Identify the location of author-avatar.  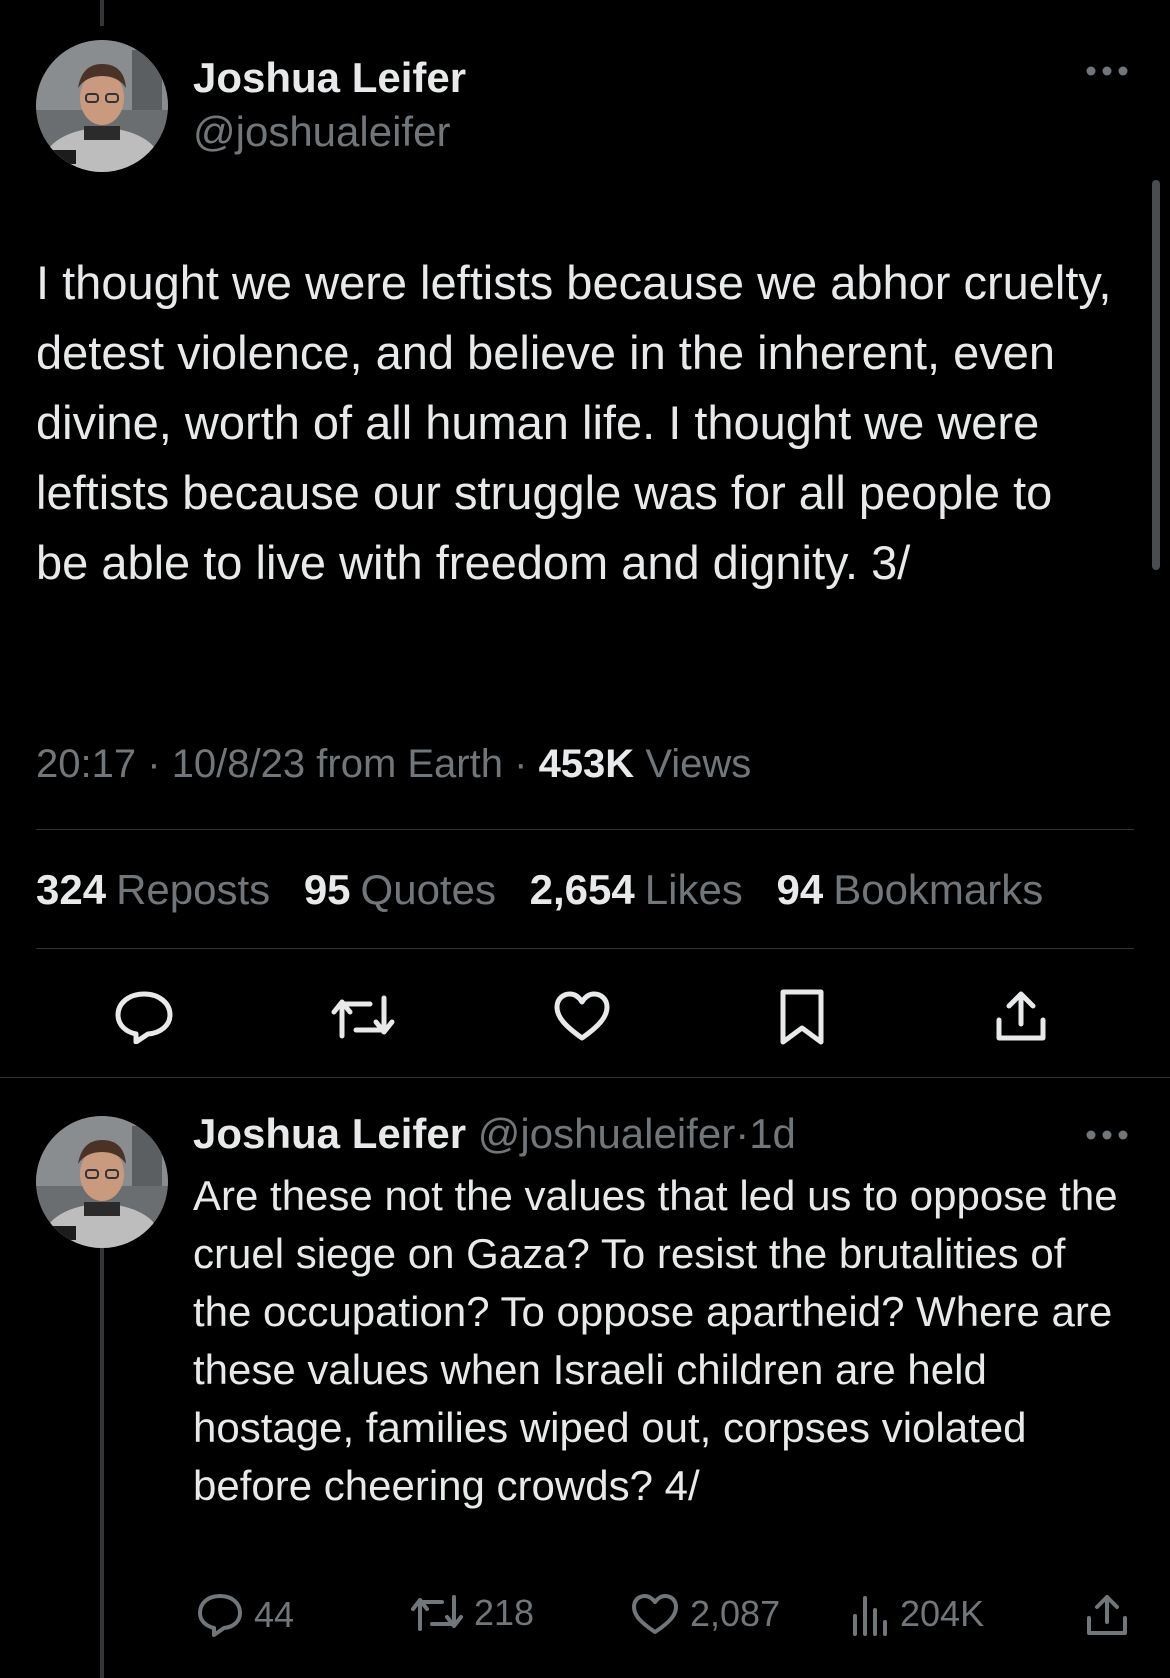
(102, 106).